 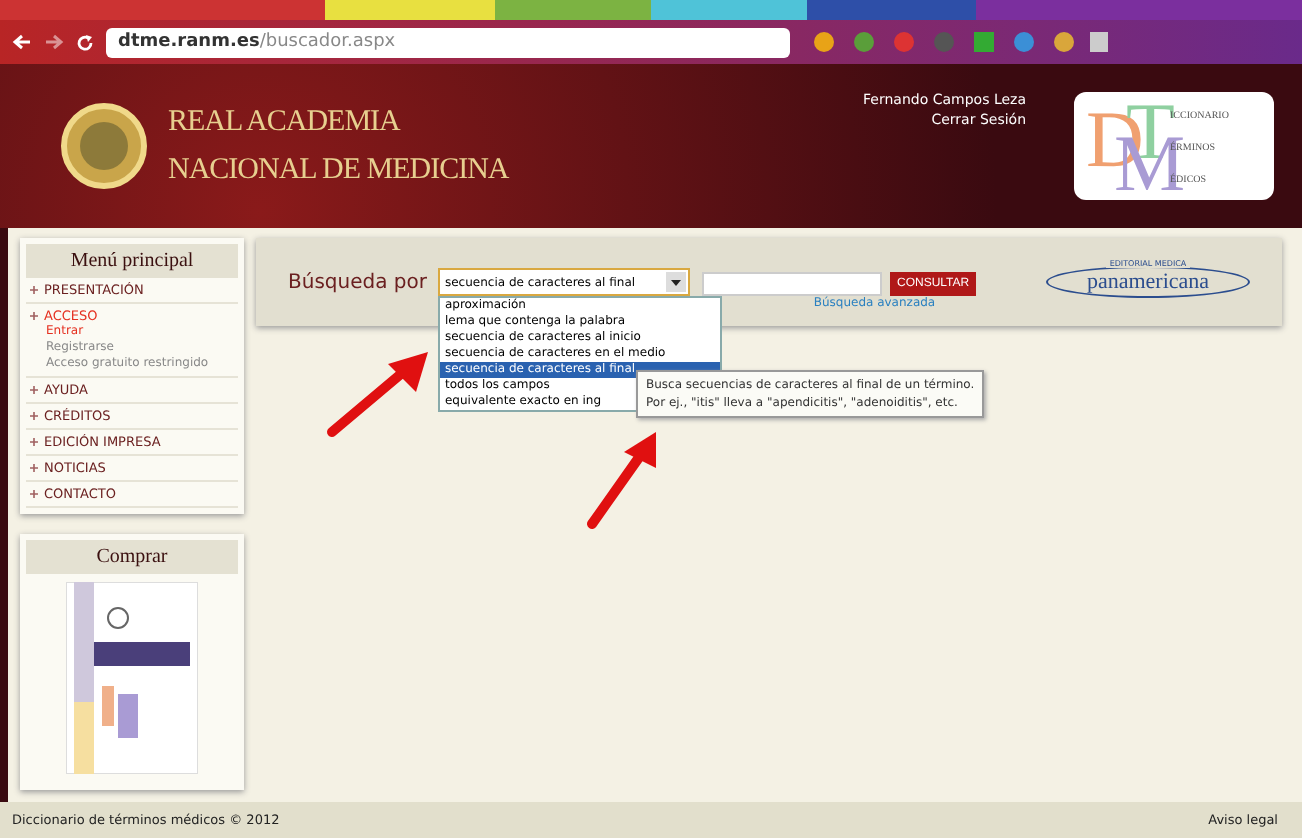 I want to click on caret-icon, so click(x=676, y=282).